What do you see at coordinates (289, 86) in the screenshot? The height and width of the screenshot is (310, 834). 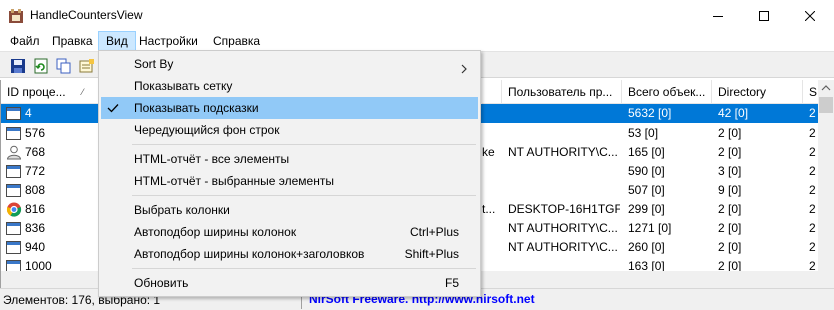 I see `menu-show-grid: Показывать сетку` at bounding box center [289, 86].